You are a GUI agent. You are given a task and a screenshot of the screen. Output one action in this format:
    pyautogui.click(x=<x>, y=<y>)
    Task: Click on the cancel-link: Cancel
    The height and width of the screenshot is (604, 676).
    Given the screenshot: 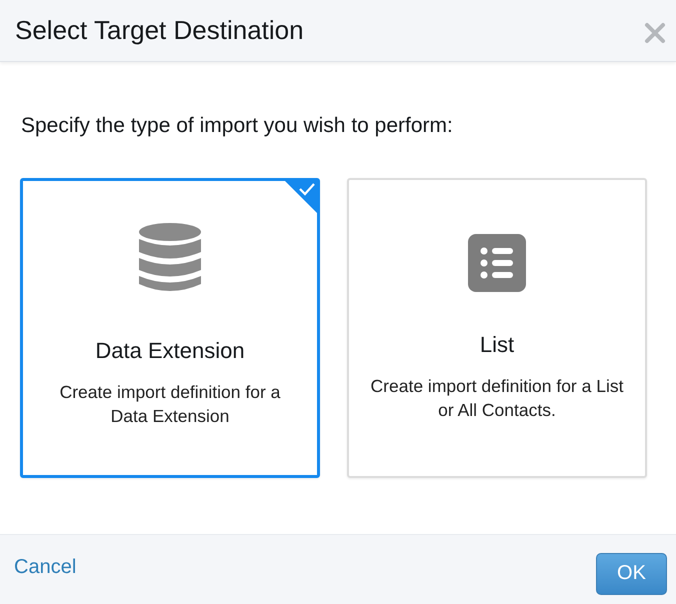 What is the action you would take?
    pyautogui.click(x=45, y=567)
    